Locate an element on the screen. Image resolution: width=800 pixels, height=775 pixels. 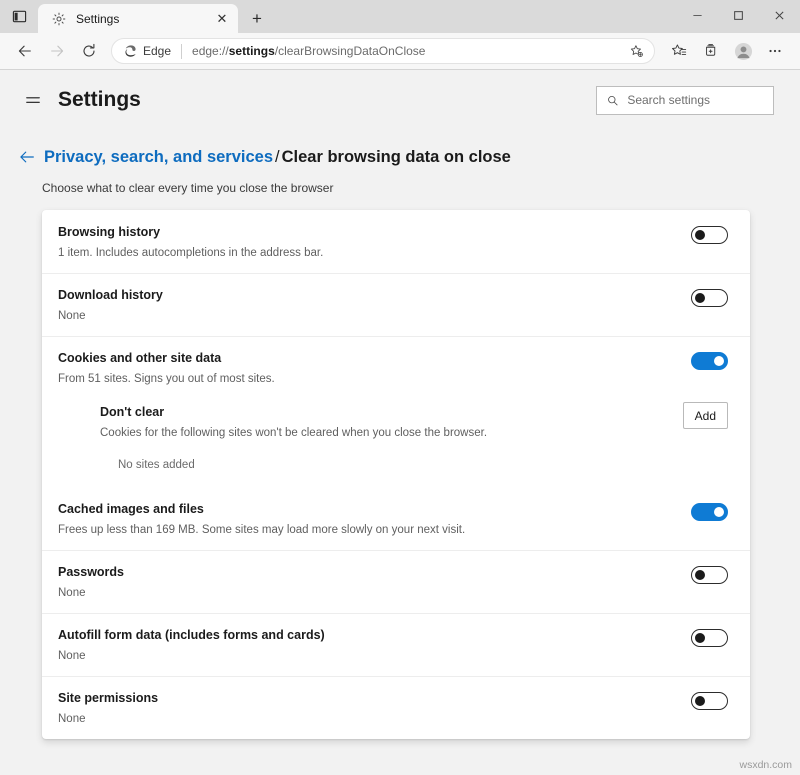
vertical-tabs-glyph is located at coordinates (19, 16).